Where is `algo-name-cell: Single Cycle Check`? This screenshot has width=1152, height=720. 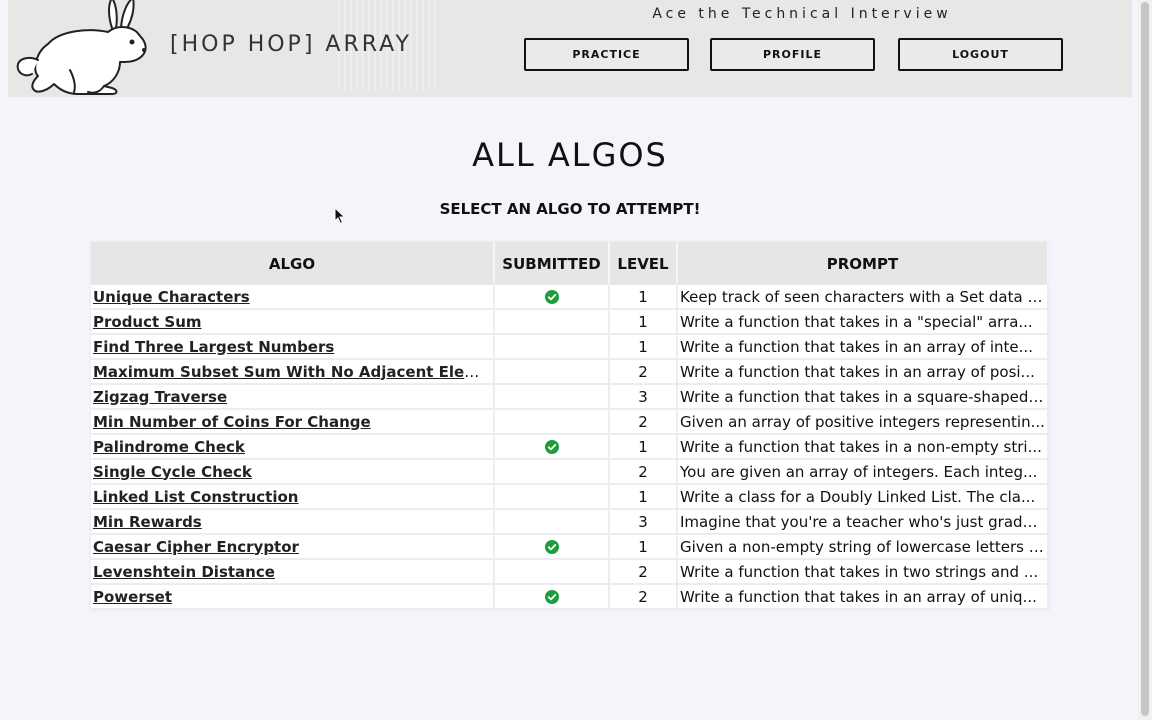 algo-name-cell: Single Cycle Check is located at coordinates (293, 472).